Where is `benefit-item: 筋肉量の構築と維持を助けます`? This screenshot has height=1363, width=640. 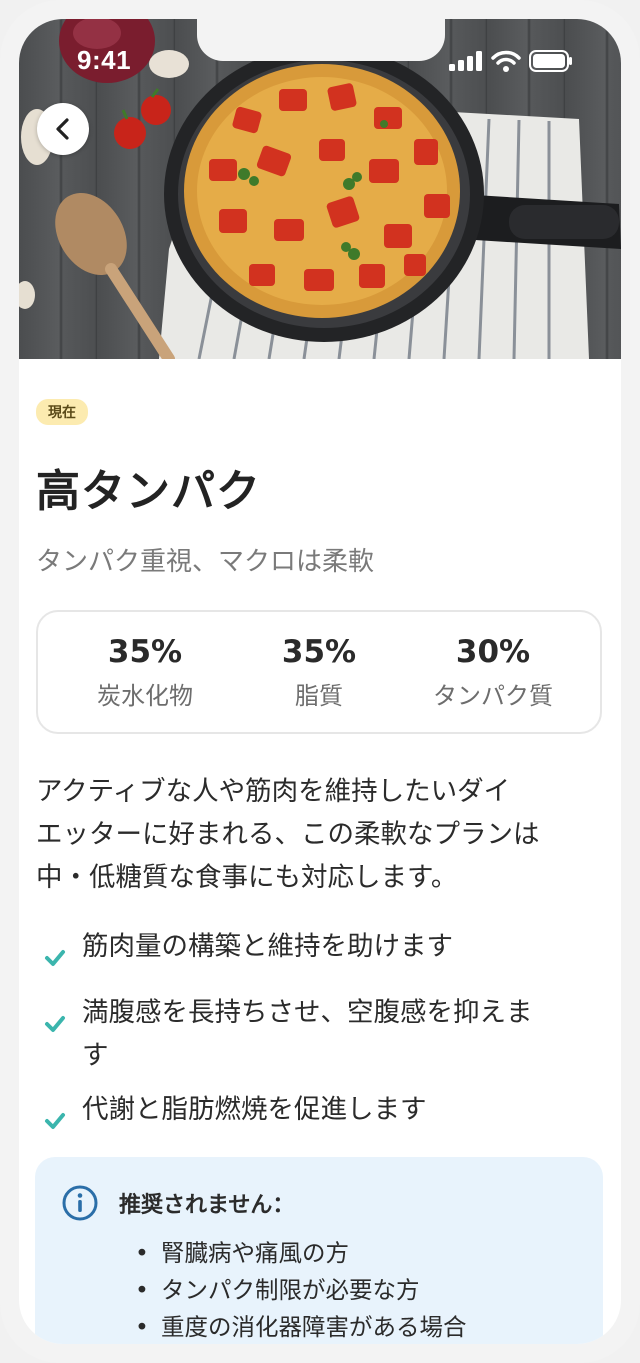
benefit-item: 筋肉量の構築と維持を助けます is located at coordinates (320, 952).